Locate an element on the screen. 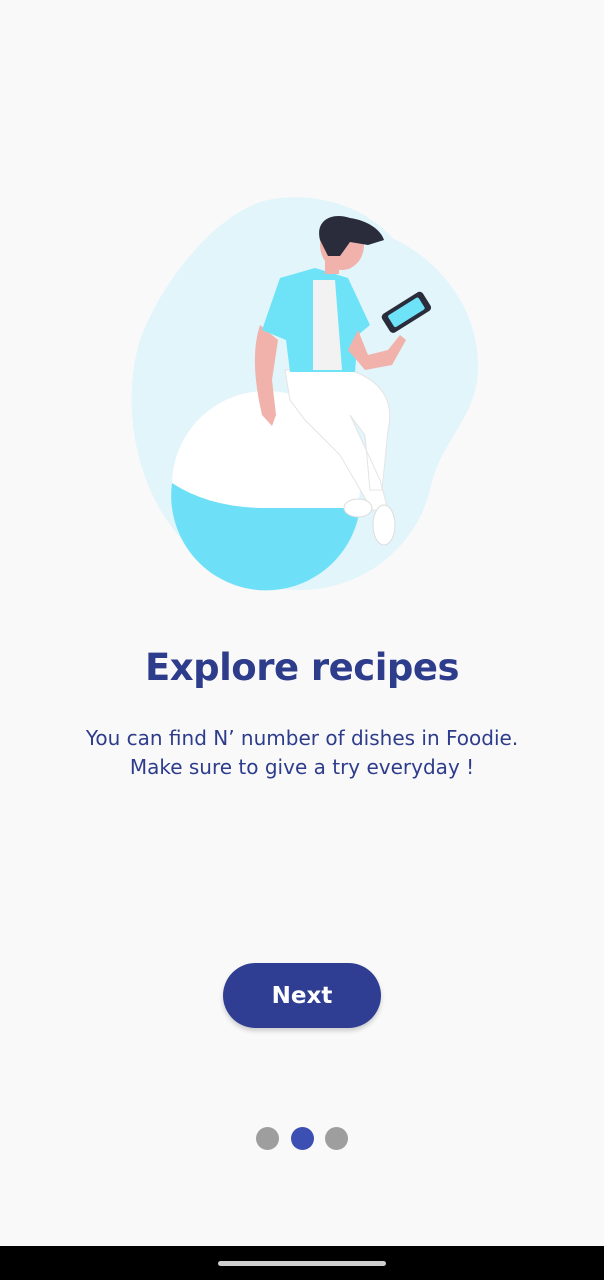  system-navigation-bar is located at coordinates (302, 1263).